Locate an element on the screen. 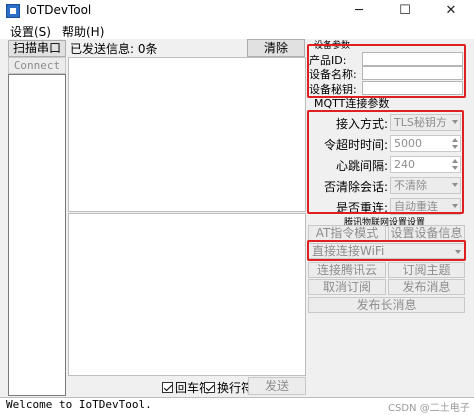 The height and width of the screenshot is (415, 474). highlight-wifi-select is located at coordinates (386, 250).